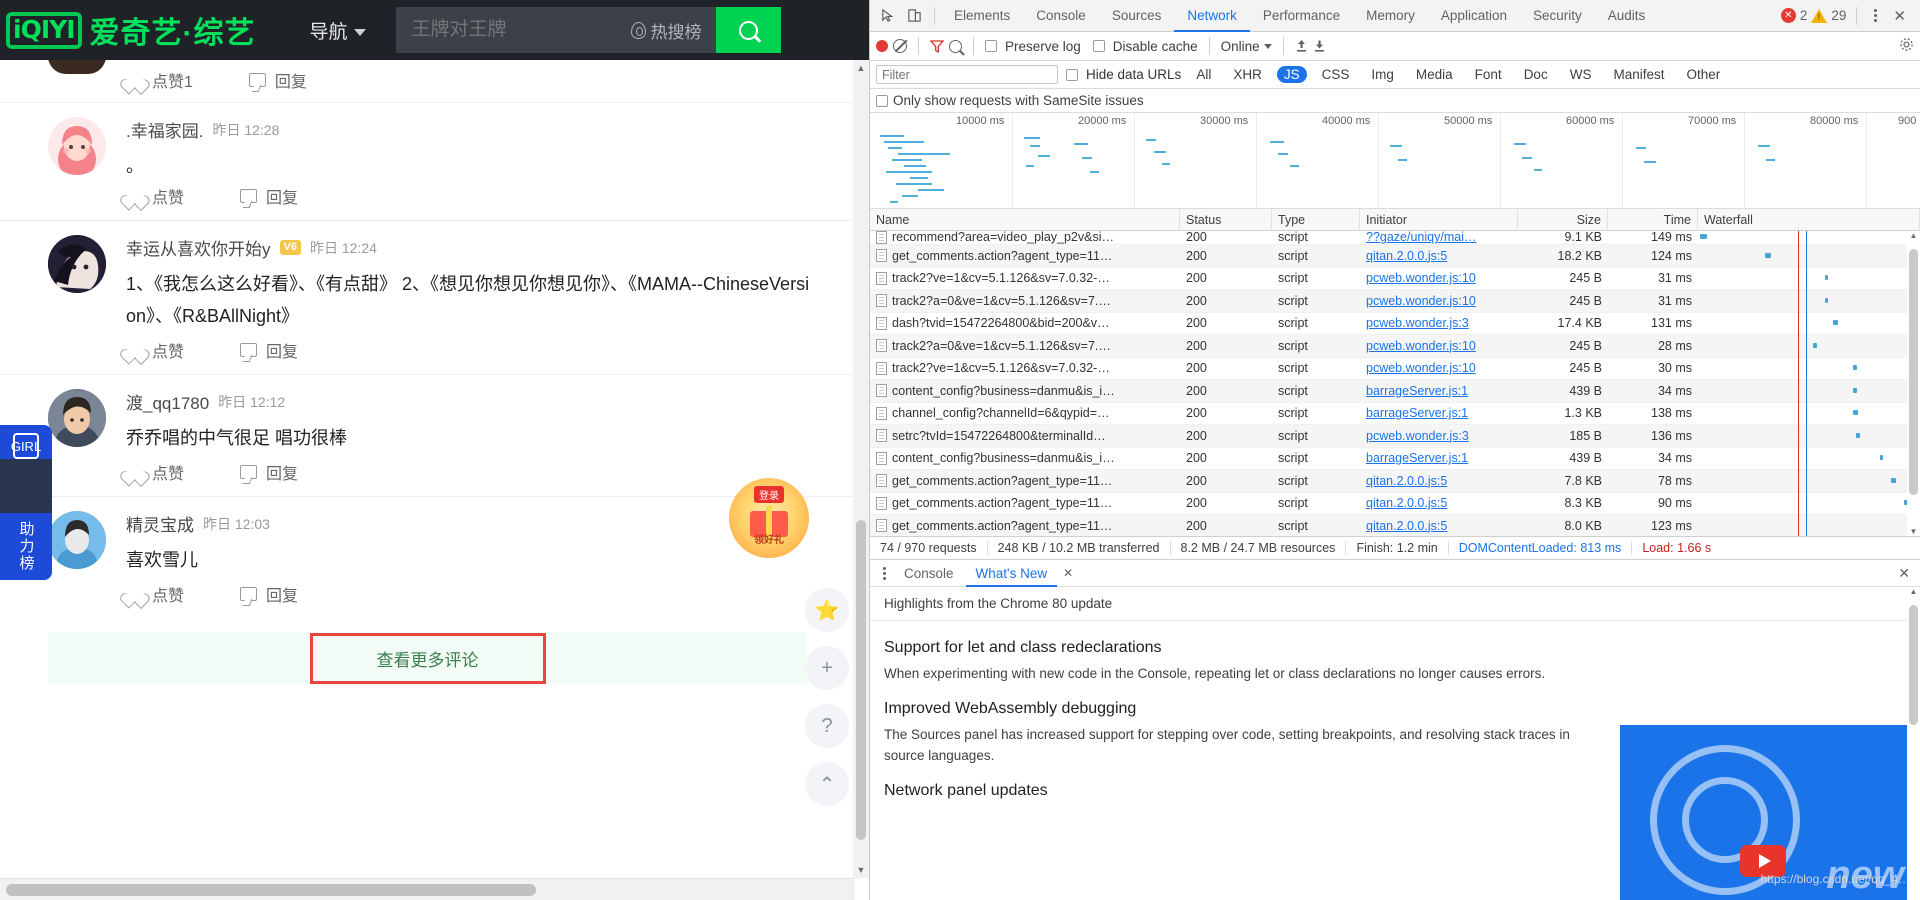 The height and width of the screenshot is (900, 1920). Describe the element at coordinates (914, 16) in the screenshot. I see `device-toolbar-icon` at that location.